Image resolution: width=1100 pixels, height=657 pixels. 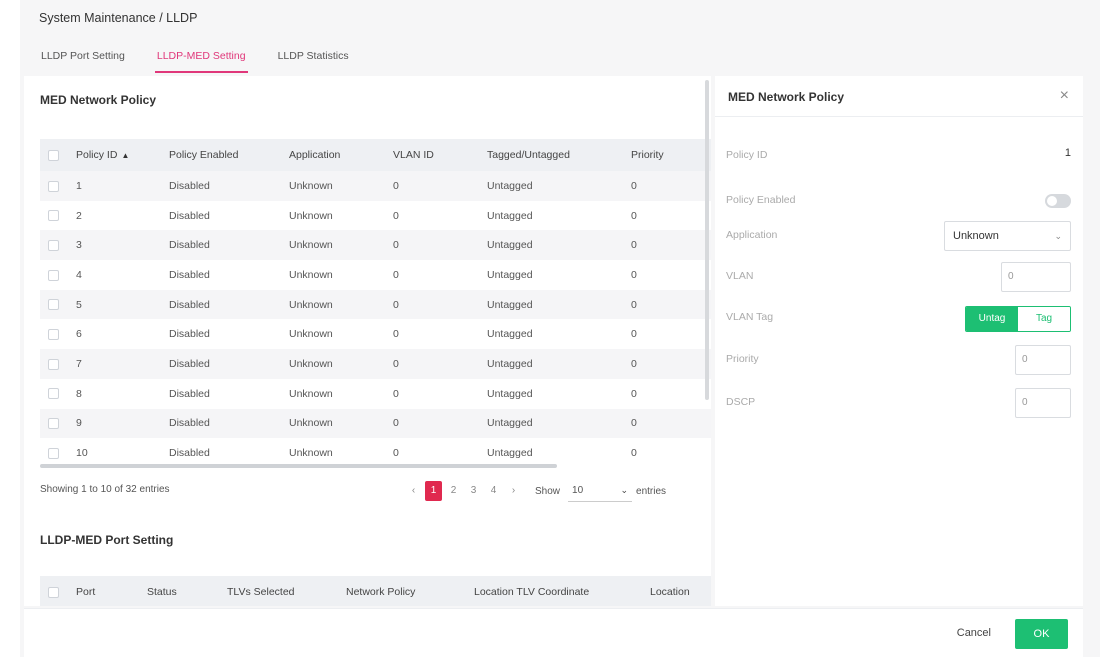 I want to click on col-tagged-untagged: Tagged/Untagged, so click(x=559, y=155).